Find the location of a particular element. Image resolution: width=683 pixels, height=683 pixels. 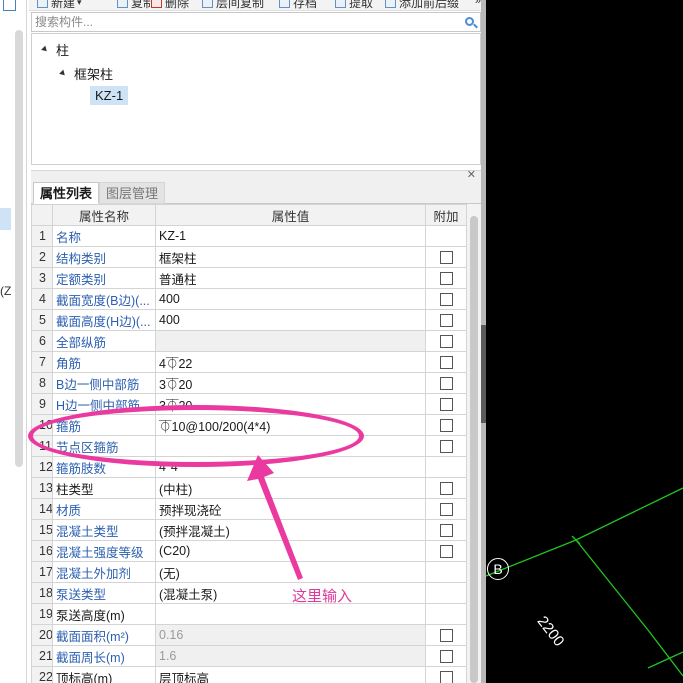

property-value: ⏁10@100/200(4*4) is located at coordinates (290, 425).